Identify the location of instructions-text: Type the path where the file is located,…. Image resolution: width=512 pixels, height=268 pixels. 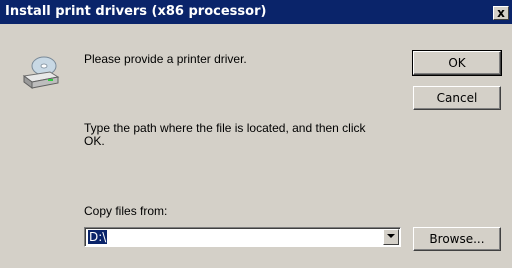
(225, 135).